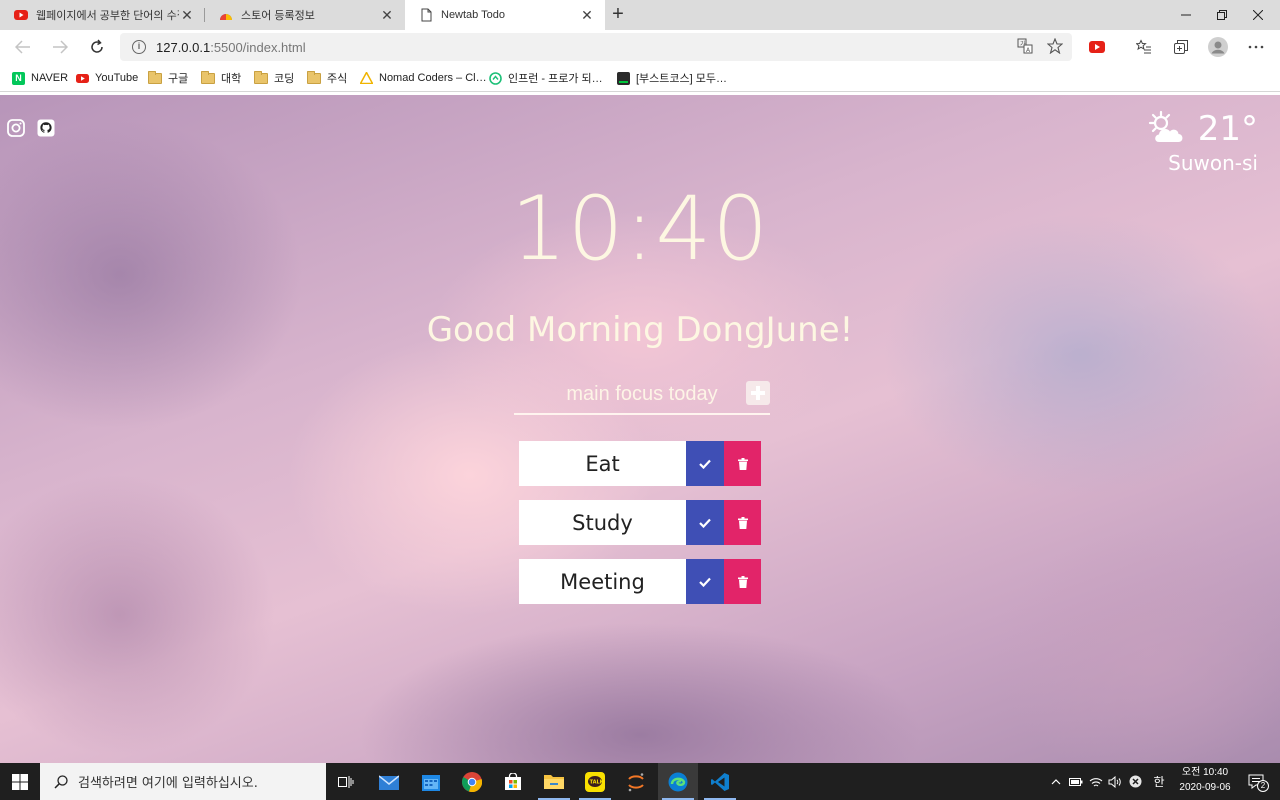 This screenshot has width=1280, height=800. I want to click on taskbar-search-box: 검색하려면 여기에 입력하십시오., so click(183, 781).